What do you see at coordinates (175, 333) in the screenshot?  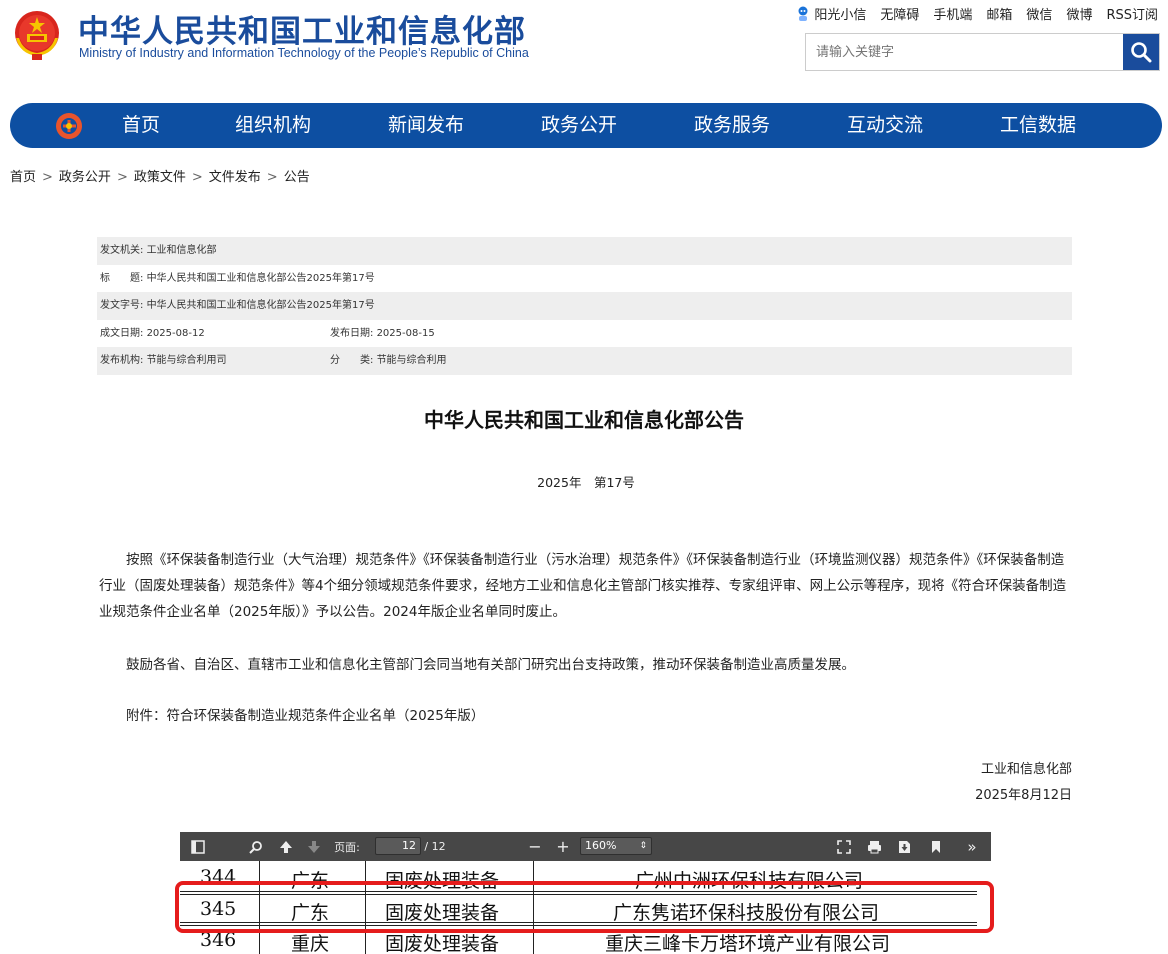 I see `meta-value: 2025-08-12` at bounding box center [175, 333].